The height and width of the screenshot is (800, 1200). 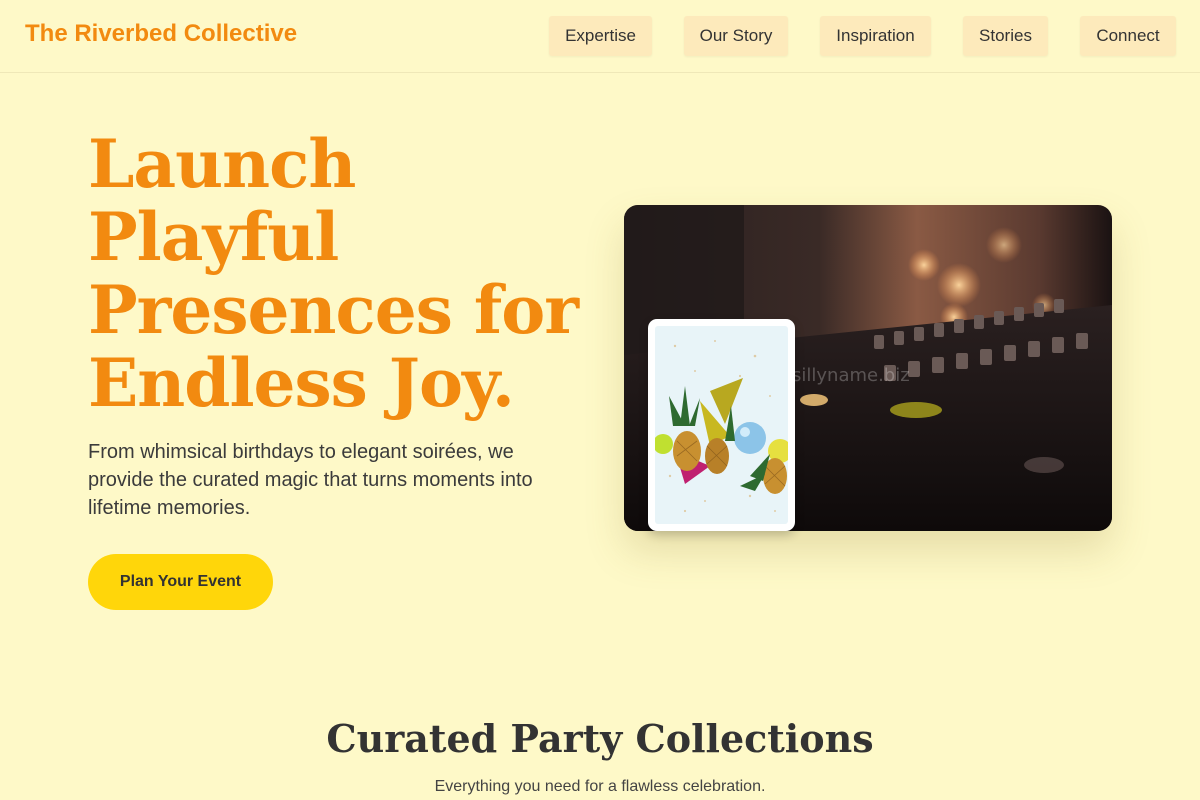 What do you see at coordinates (851, 375) in the screenshot?
I see `svg-text: sillyname.biz` at bounding box center [851, 375].